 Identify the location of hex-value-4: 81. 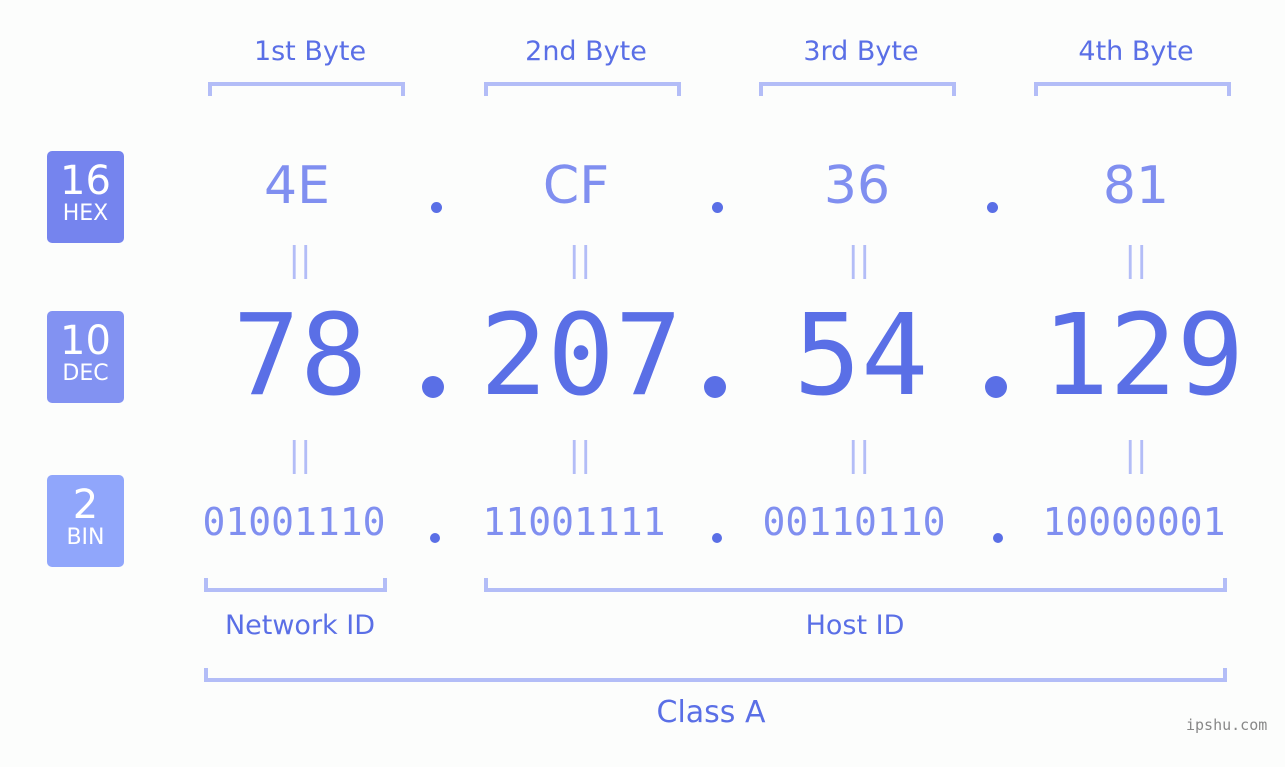
(1136, 186).